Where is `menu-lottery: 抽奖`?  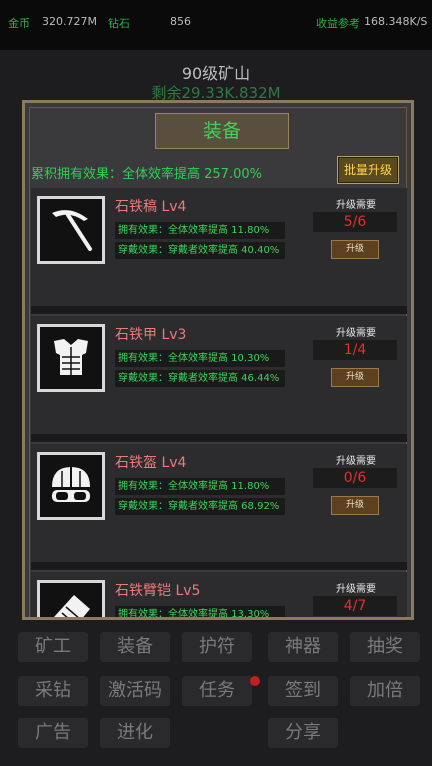
menu-lottery: 抽奖 is located at coordinates (385, 647).